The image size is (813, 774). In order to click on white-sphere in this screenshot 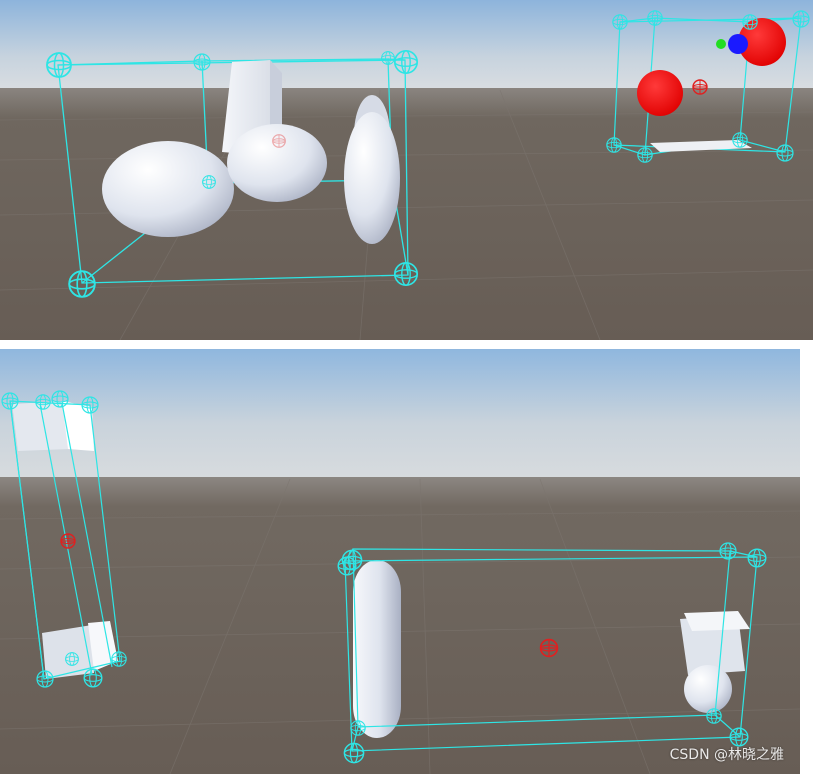, I will do `click(708, 689)`.